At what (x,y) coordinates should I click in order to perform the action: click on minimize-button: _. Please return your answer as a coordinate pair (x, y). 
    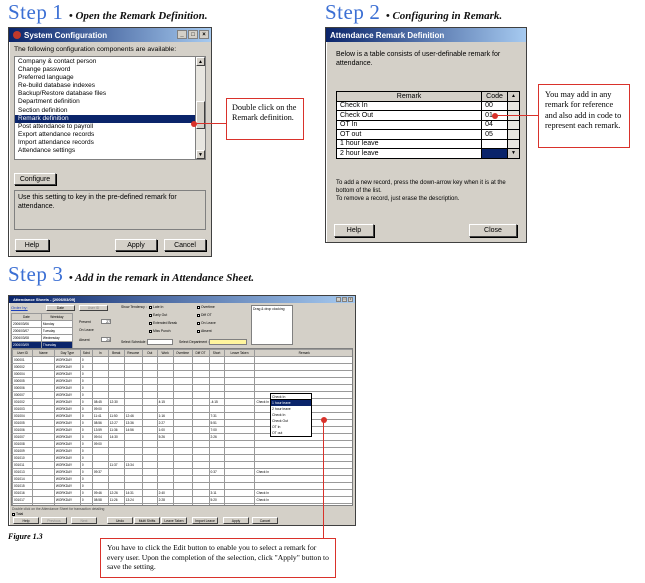
    Looking at the image, I should click on (182, 34).